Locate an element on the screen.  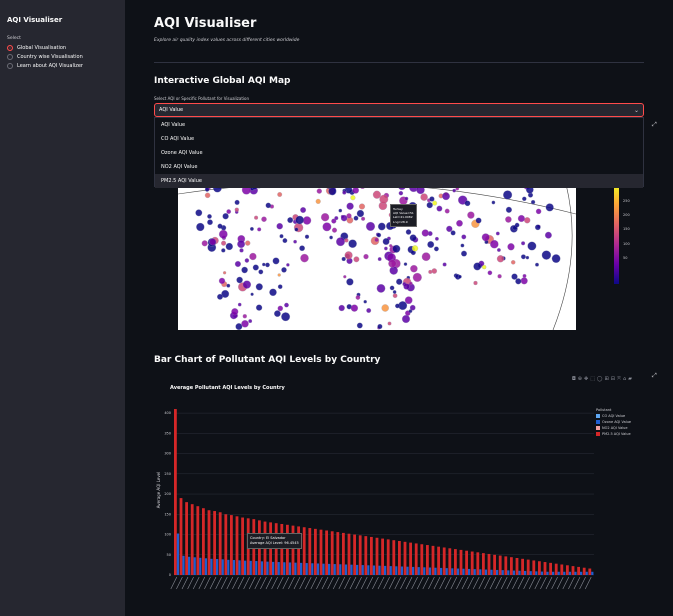
radio-country-visualisation: Country wise Visualisation is located at coordinates (62, 57).